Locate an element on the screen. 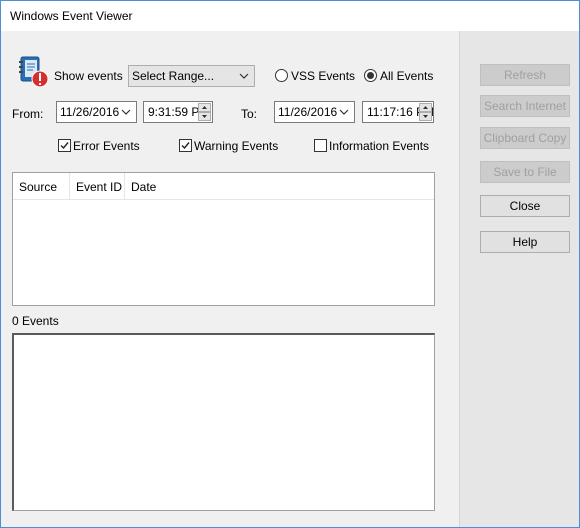  warning-events-label: Warning Events is located at coordinates (236, 146).